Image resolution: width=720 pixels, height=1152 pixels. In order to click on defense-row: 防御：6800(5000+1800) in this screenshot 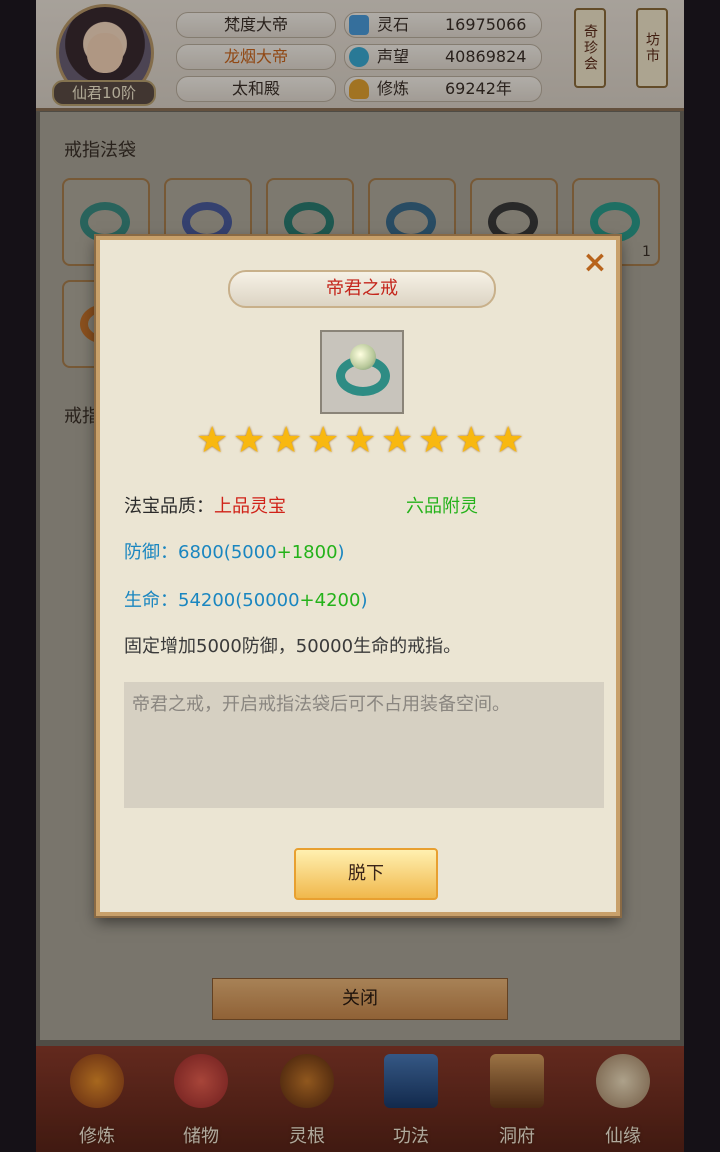, I will do `click(234, 552)`.